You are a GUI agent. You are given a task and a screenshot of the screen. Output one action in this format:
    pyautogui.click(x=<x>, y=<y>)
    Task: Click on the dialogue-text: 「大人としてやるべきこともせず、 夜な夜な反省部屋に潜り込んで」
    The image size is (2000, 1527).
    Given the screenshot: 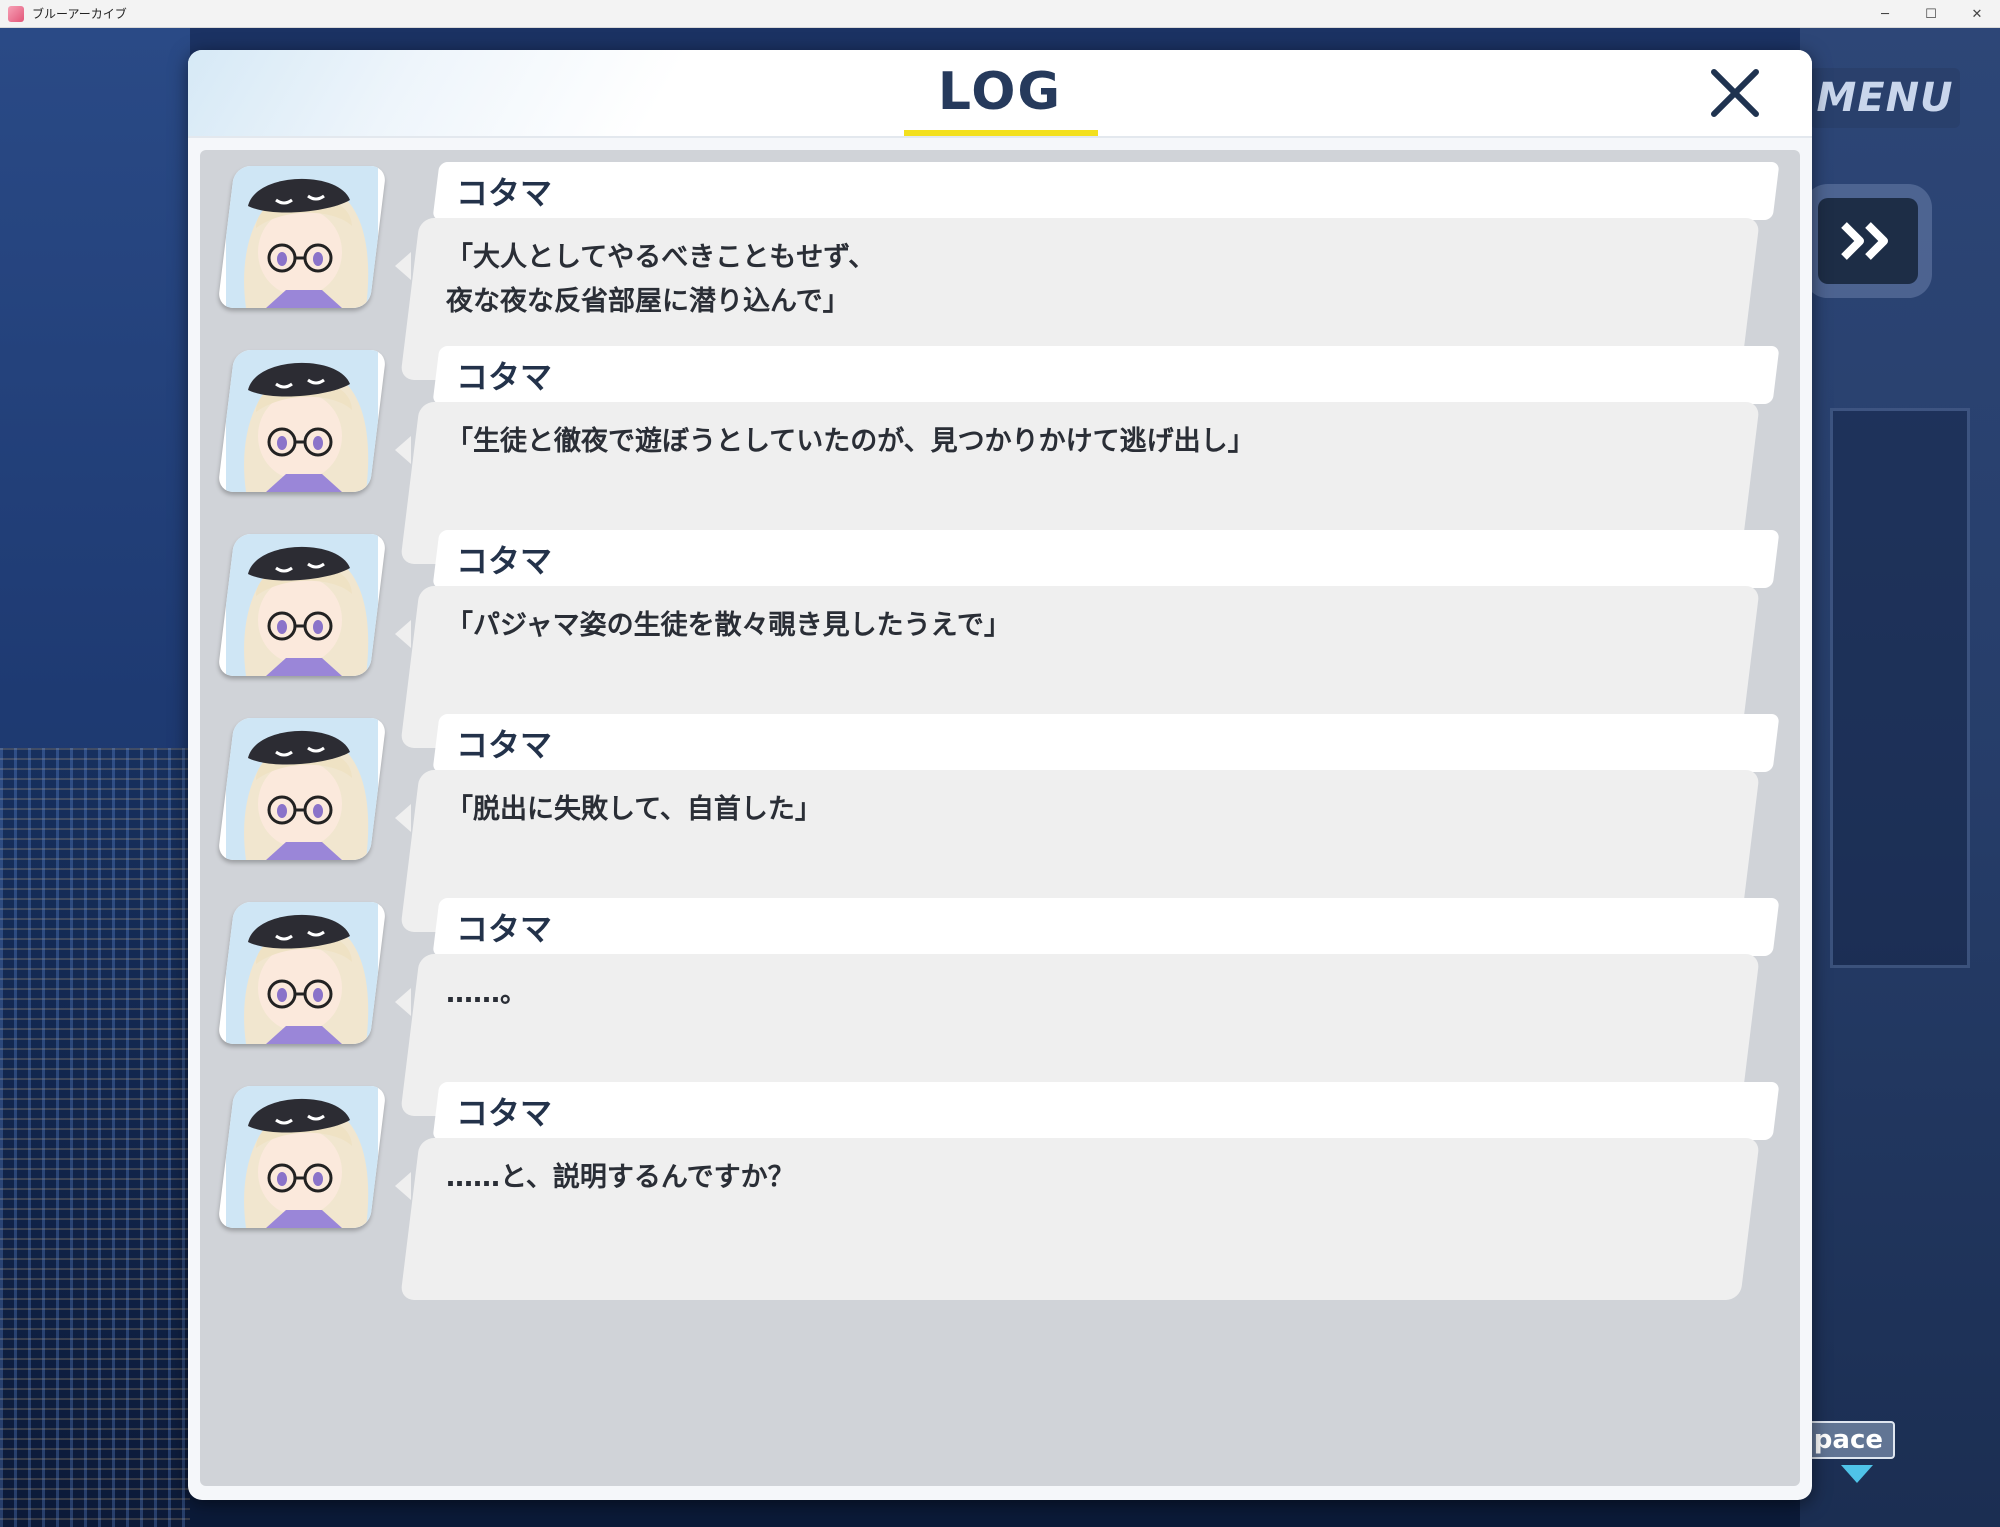 What is the action you would take?
    pyautogui.click(x=661, y=279)
    